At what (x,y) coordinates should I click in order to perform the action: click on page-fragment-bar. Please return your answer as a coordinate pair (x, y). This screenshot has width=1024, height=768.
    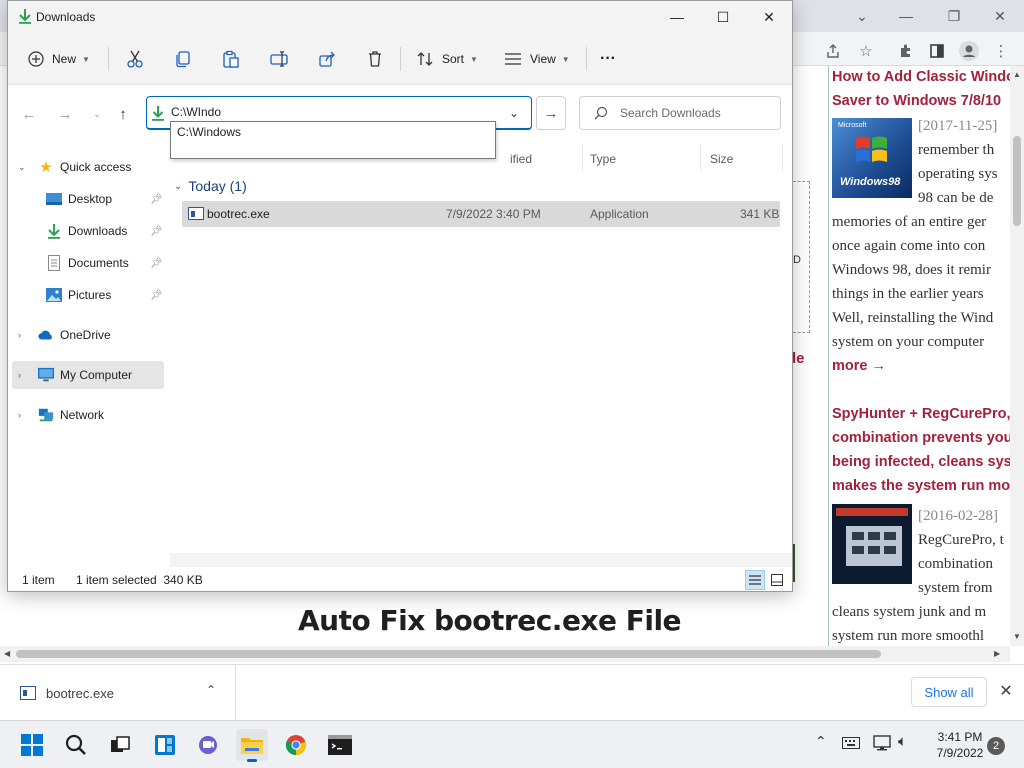
    Looking at the image, I should click on (794, 563).